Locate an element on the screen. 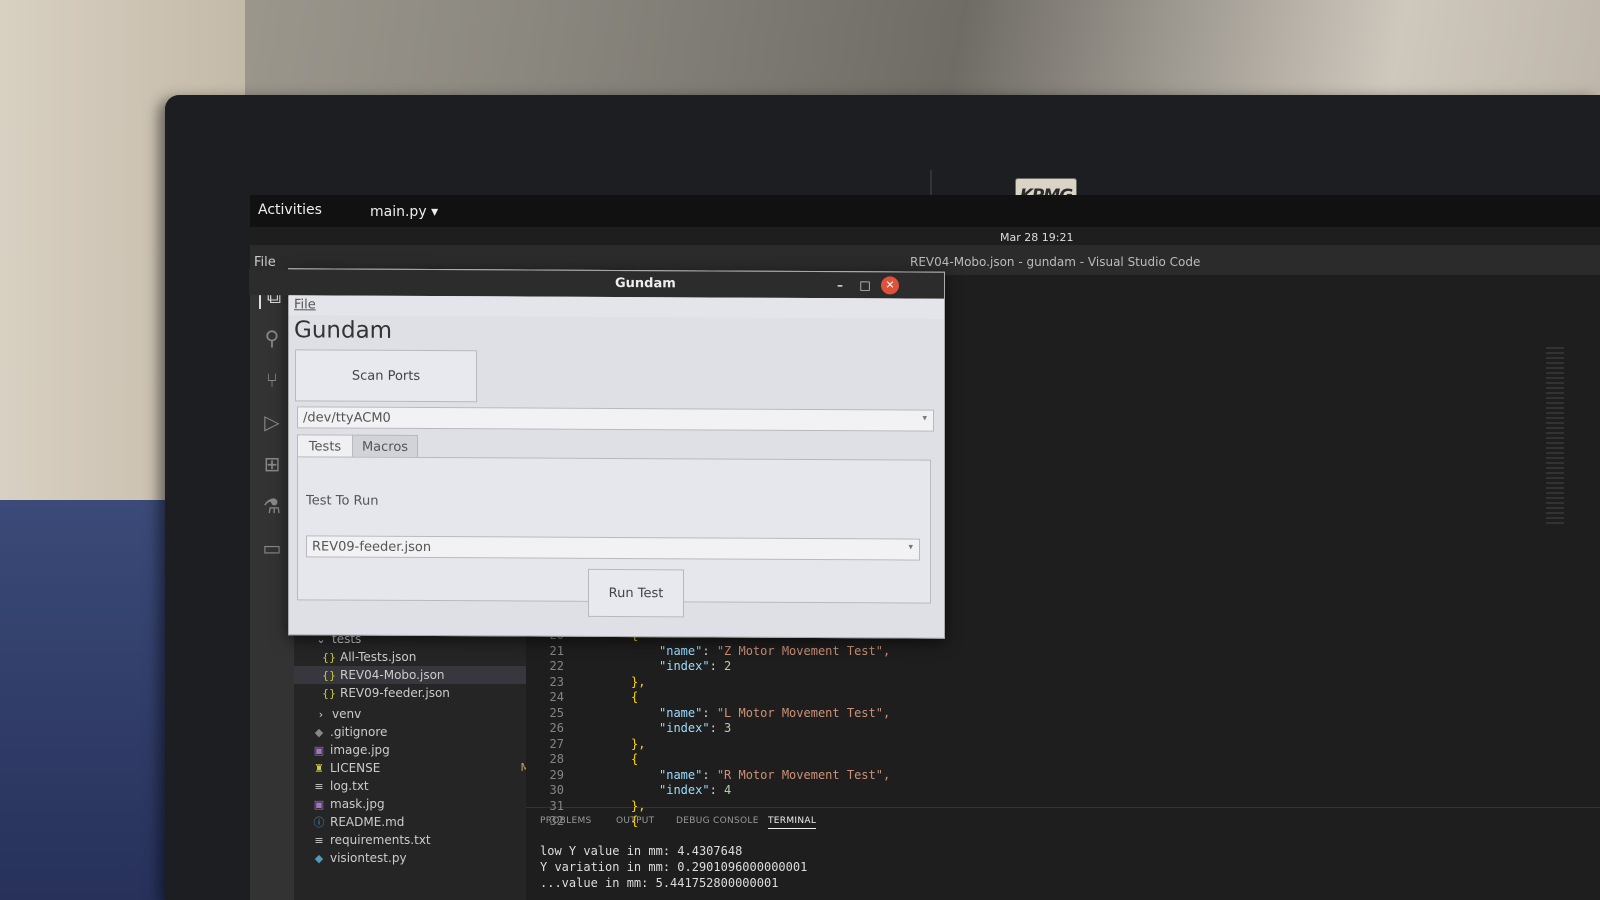  tree-file: {} All-Tests.json is located at coordinates (424, 657).